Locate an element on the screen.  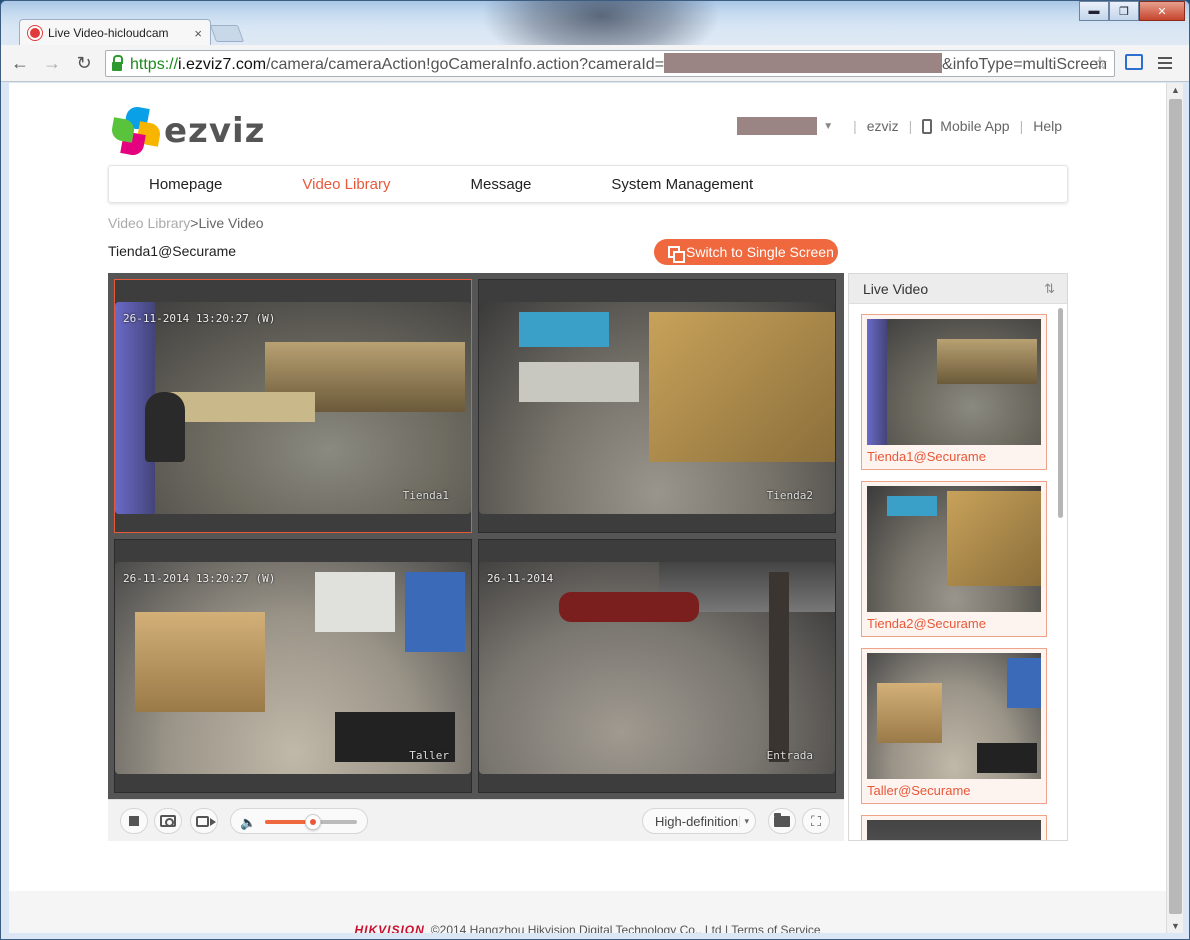
thumbnail-label: Tienda1@Securame is located at coordinates (926, 456).